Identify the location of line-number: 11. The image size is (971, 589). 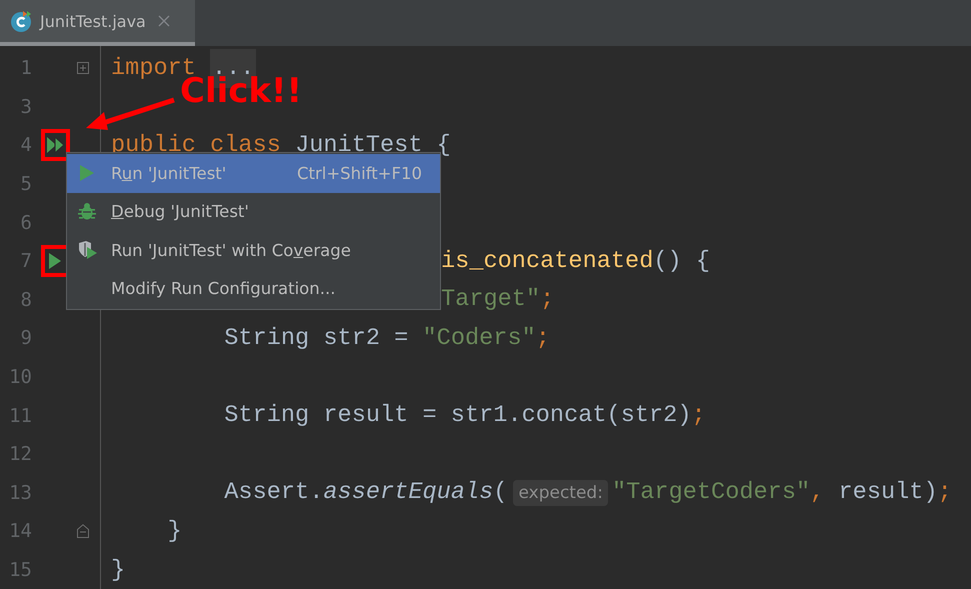
(20, 415).